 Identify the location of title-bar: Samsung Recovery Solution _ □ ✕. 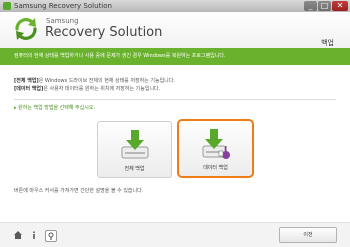
(175, 6).